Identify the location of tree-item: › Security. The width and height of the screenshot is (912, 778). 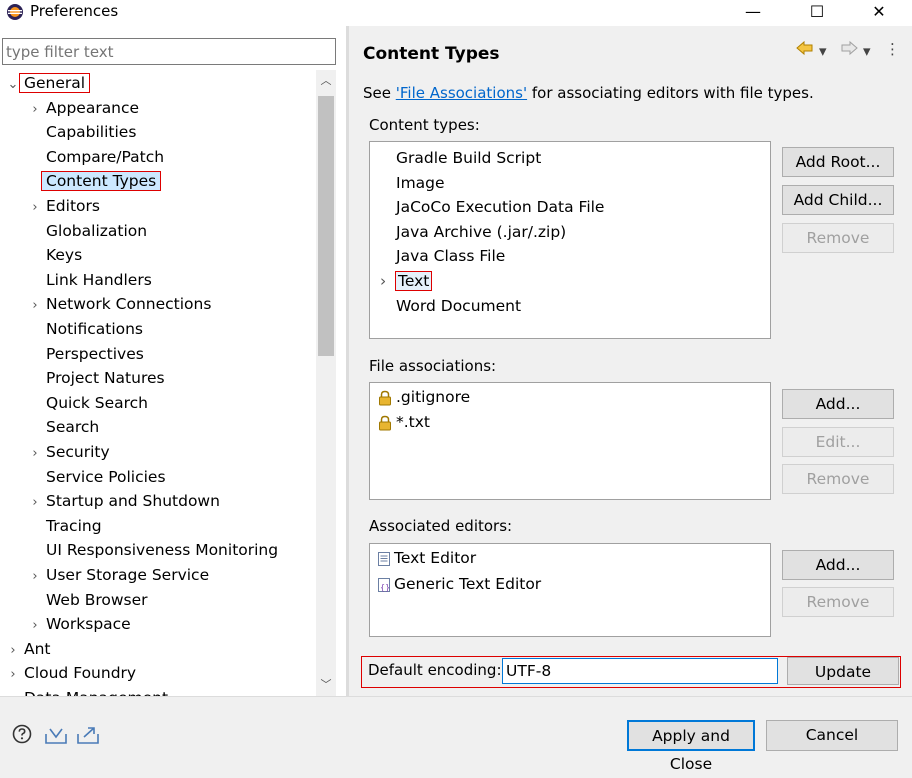
(71, 452).